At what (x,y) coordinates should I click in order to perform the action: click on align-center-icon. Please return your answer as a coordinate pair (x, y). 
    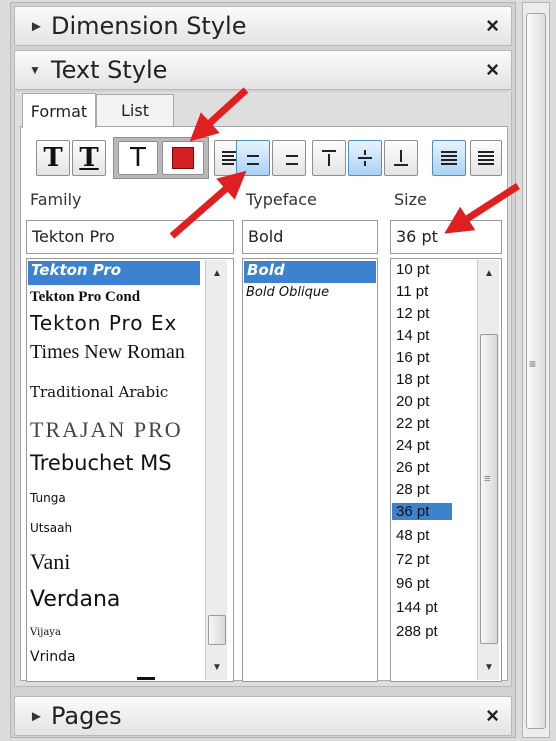
    Looking at the image, I should click on (253, 158).